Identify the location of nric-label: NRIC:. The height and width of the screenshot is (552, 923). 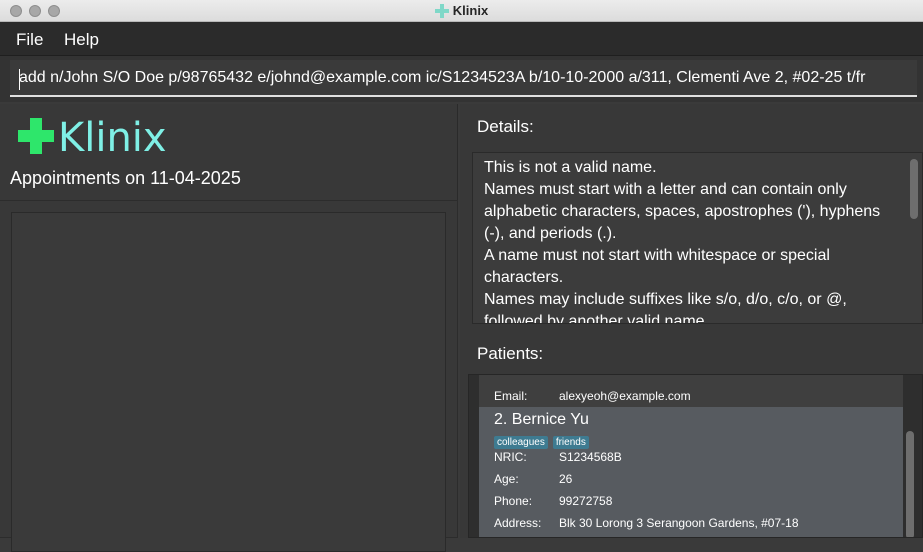
(510, 457).